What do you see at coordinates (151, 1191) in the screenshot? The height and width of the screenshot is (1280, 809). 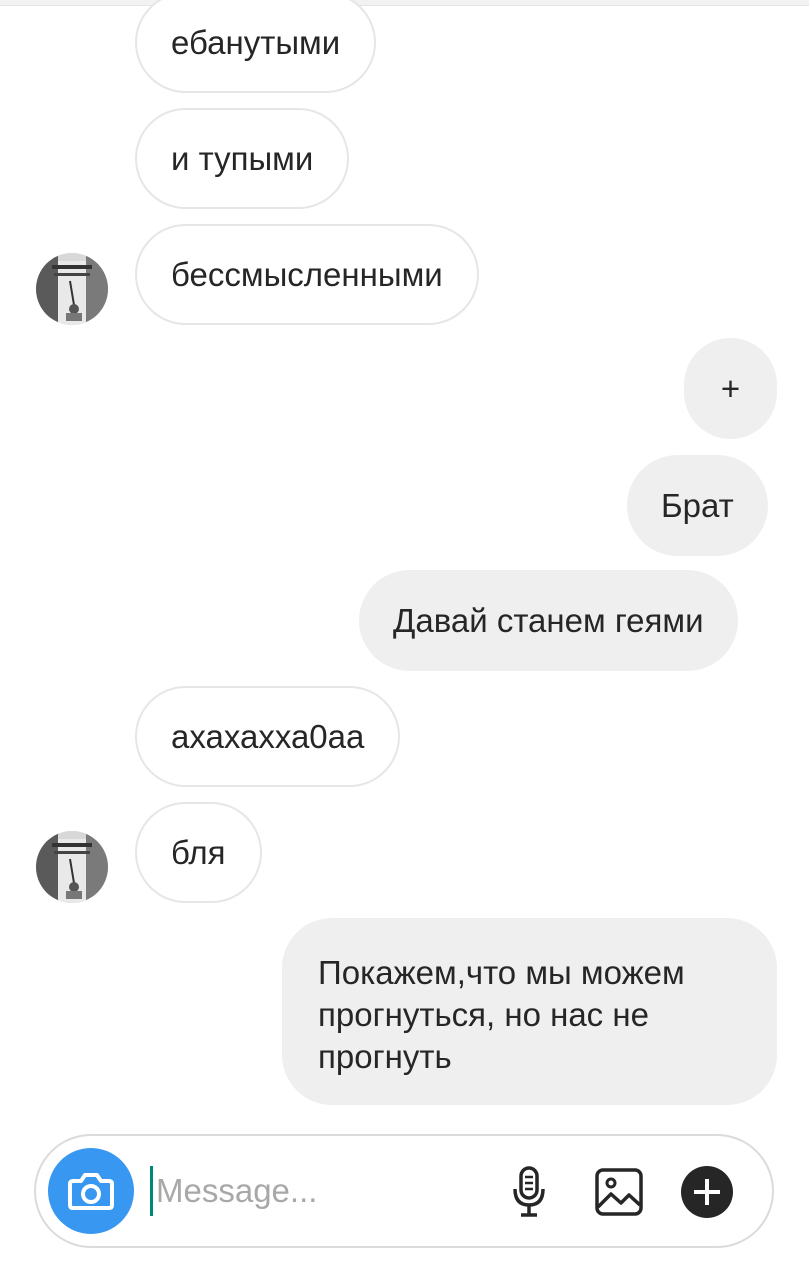 I see `text-caret` at bounding box center [151, 1191].